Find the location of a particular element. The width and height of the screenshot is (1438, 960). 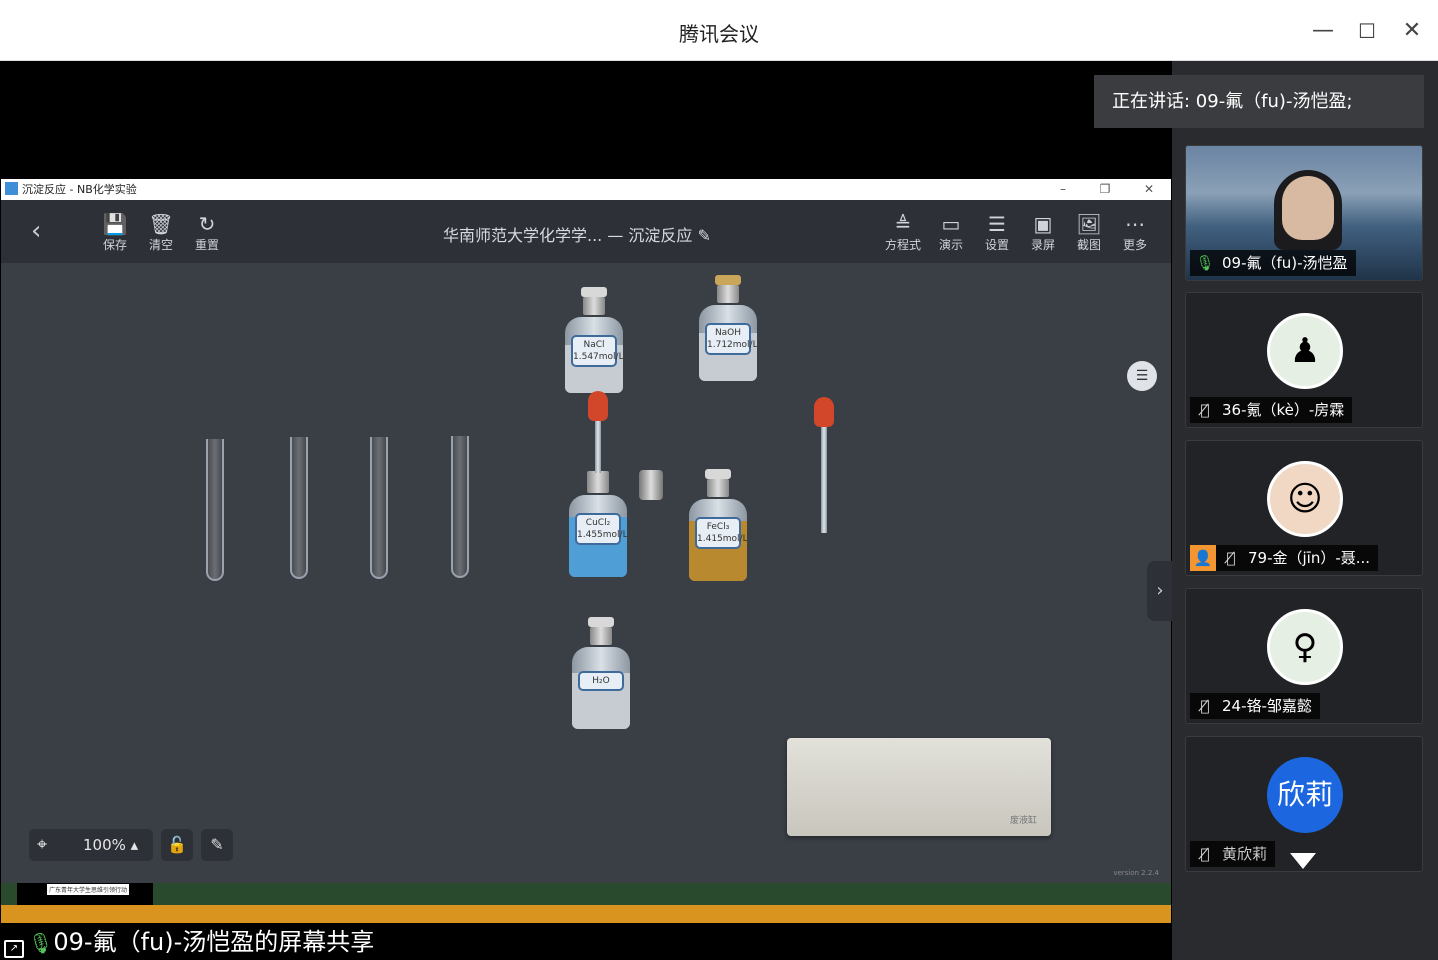

settings-icon: ☰ is located at coordinates (997, 224).